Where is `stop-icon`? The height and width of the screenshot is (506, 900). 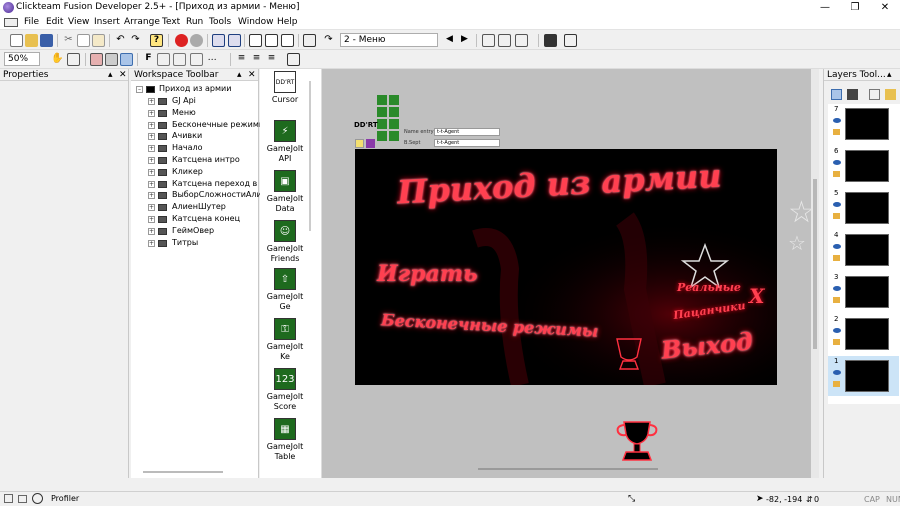 stop-icon is located at coordinates (181, 40).